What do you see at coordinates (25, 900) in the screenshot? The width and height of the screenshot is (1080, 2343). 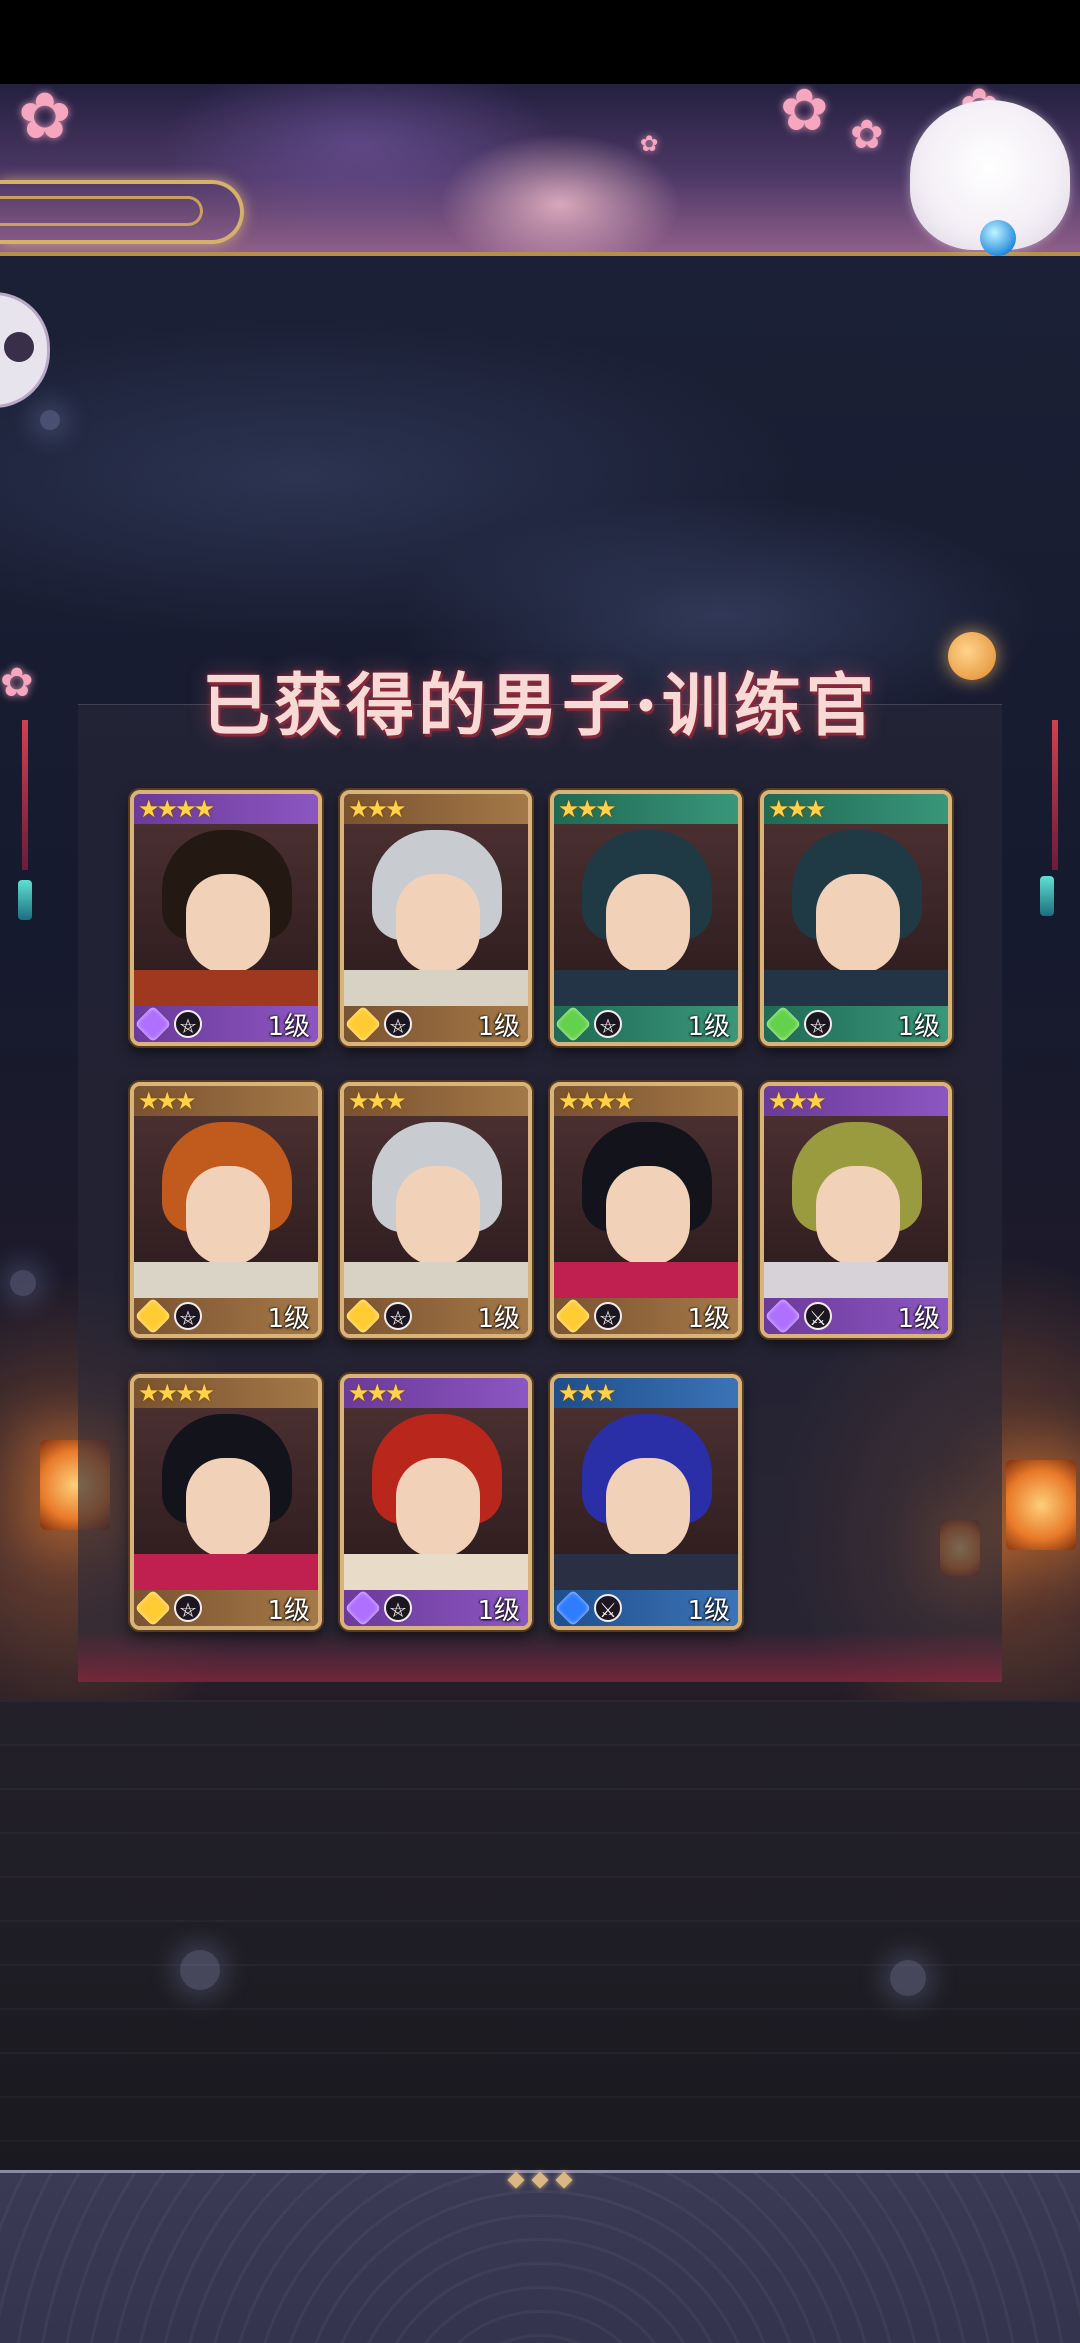 I see `tassel-left` at bounding box center [25, 900].